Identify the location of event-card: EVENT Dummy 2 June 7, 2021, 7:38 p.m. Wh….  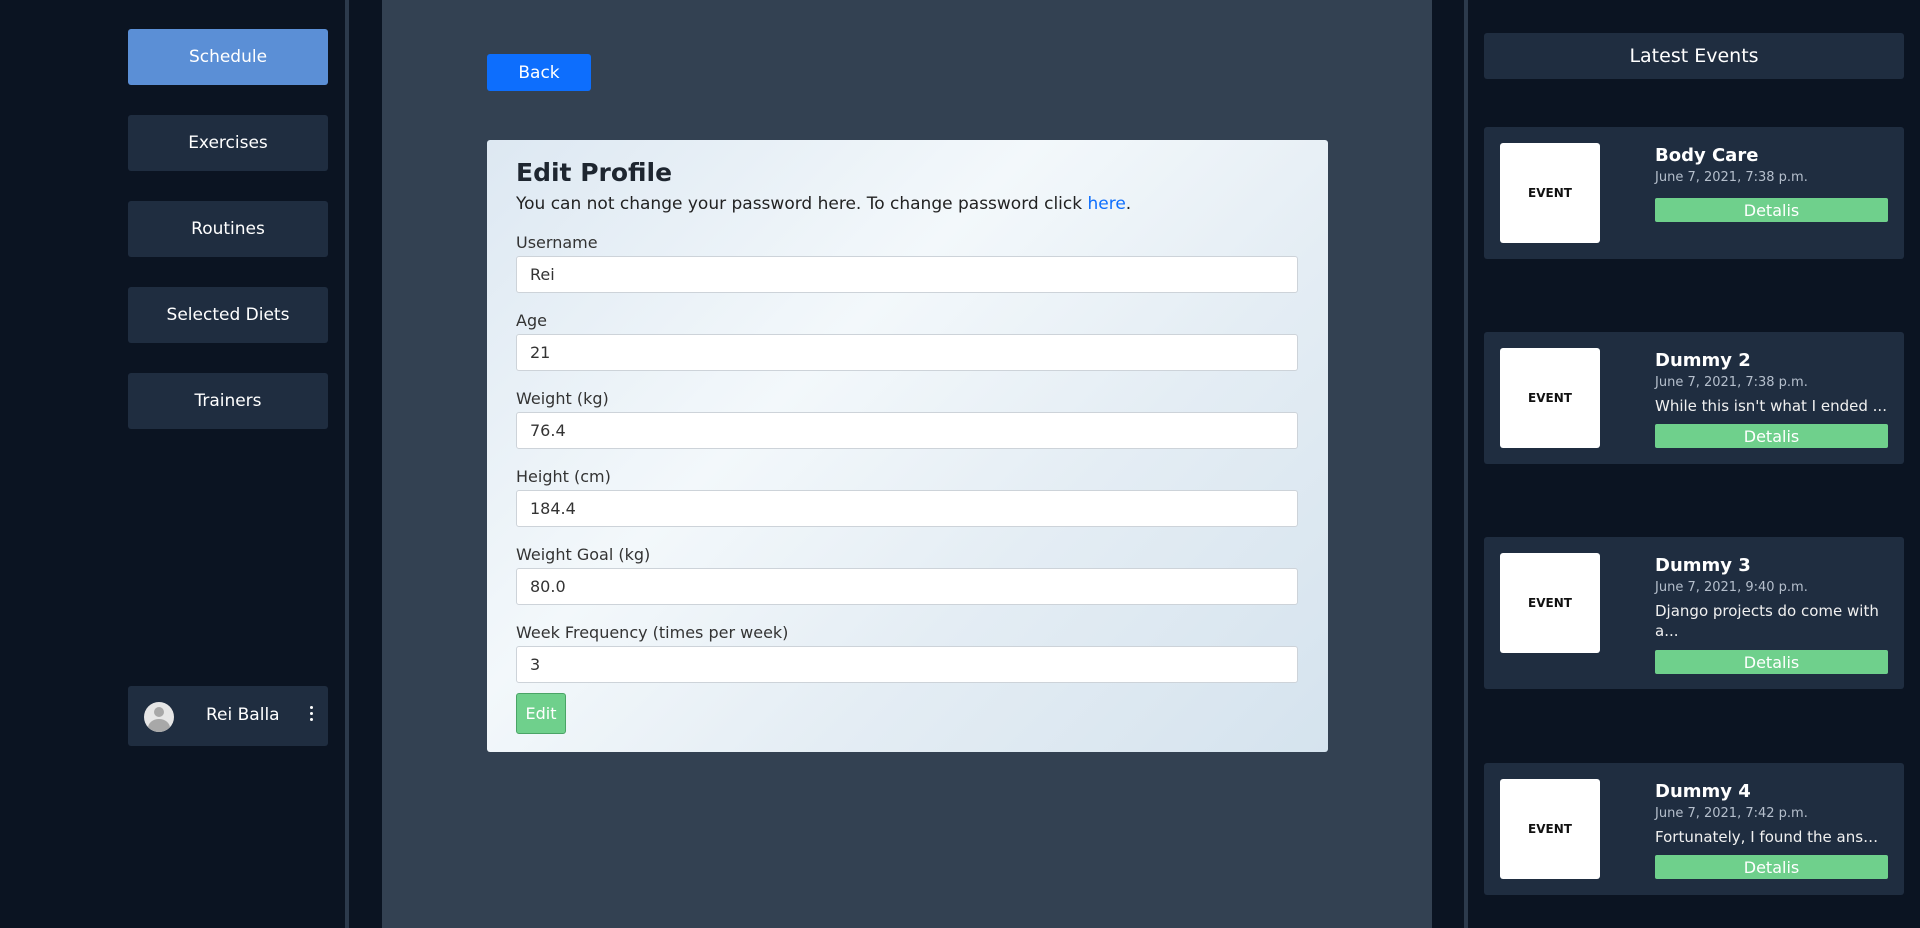
(1694, 398).